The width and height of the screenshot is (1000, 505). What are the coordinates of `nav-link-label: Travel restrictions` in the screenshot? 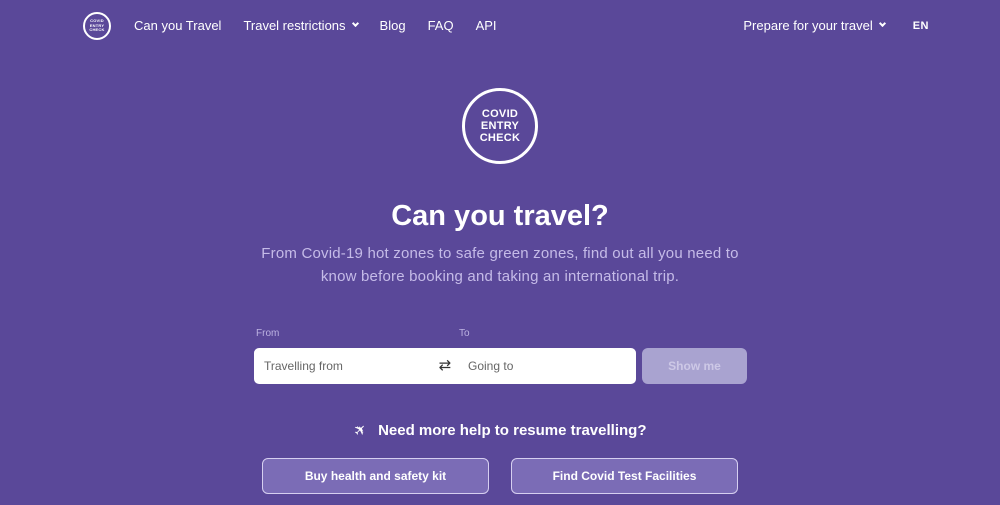 It's located at (294, 25).